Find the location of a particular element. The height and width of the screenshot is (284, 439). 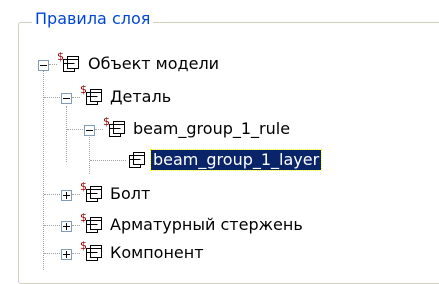

tree-item-bolt: $ Болт is located at coordinates (219, 194).